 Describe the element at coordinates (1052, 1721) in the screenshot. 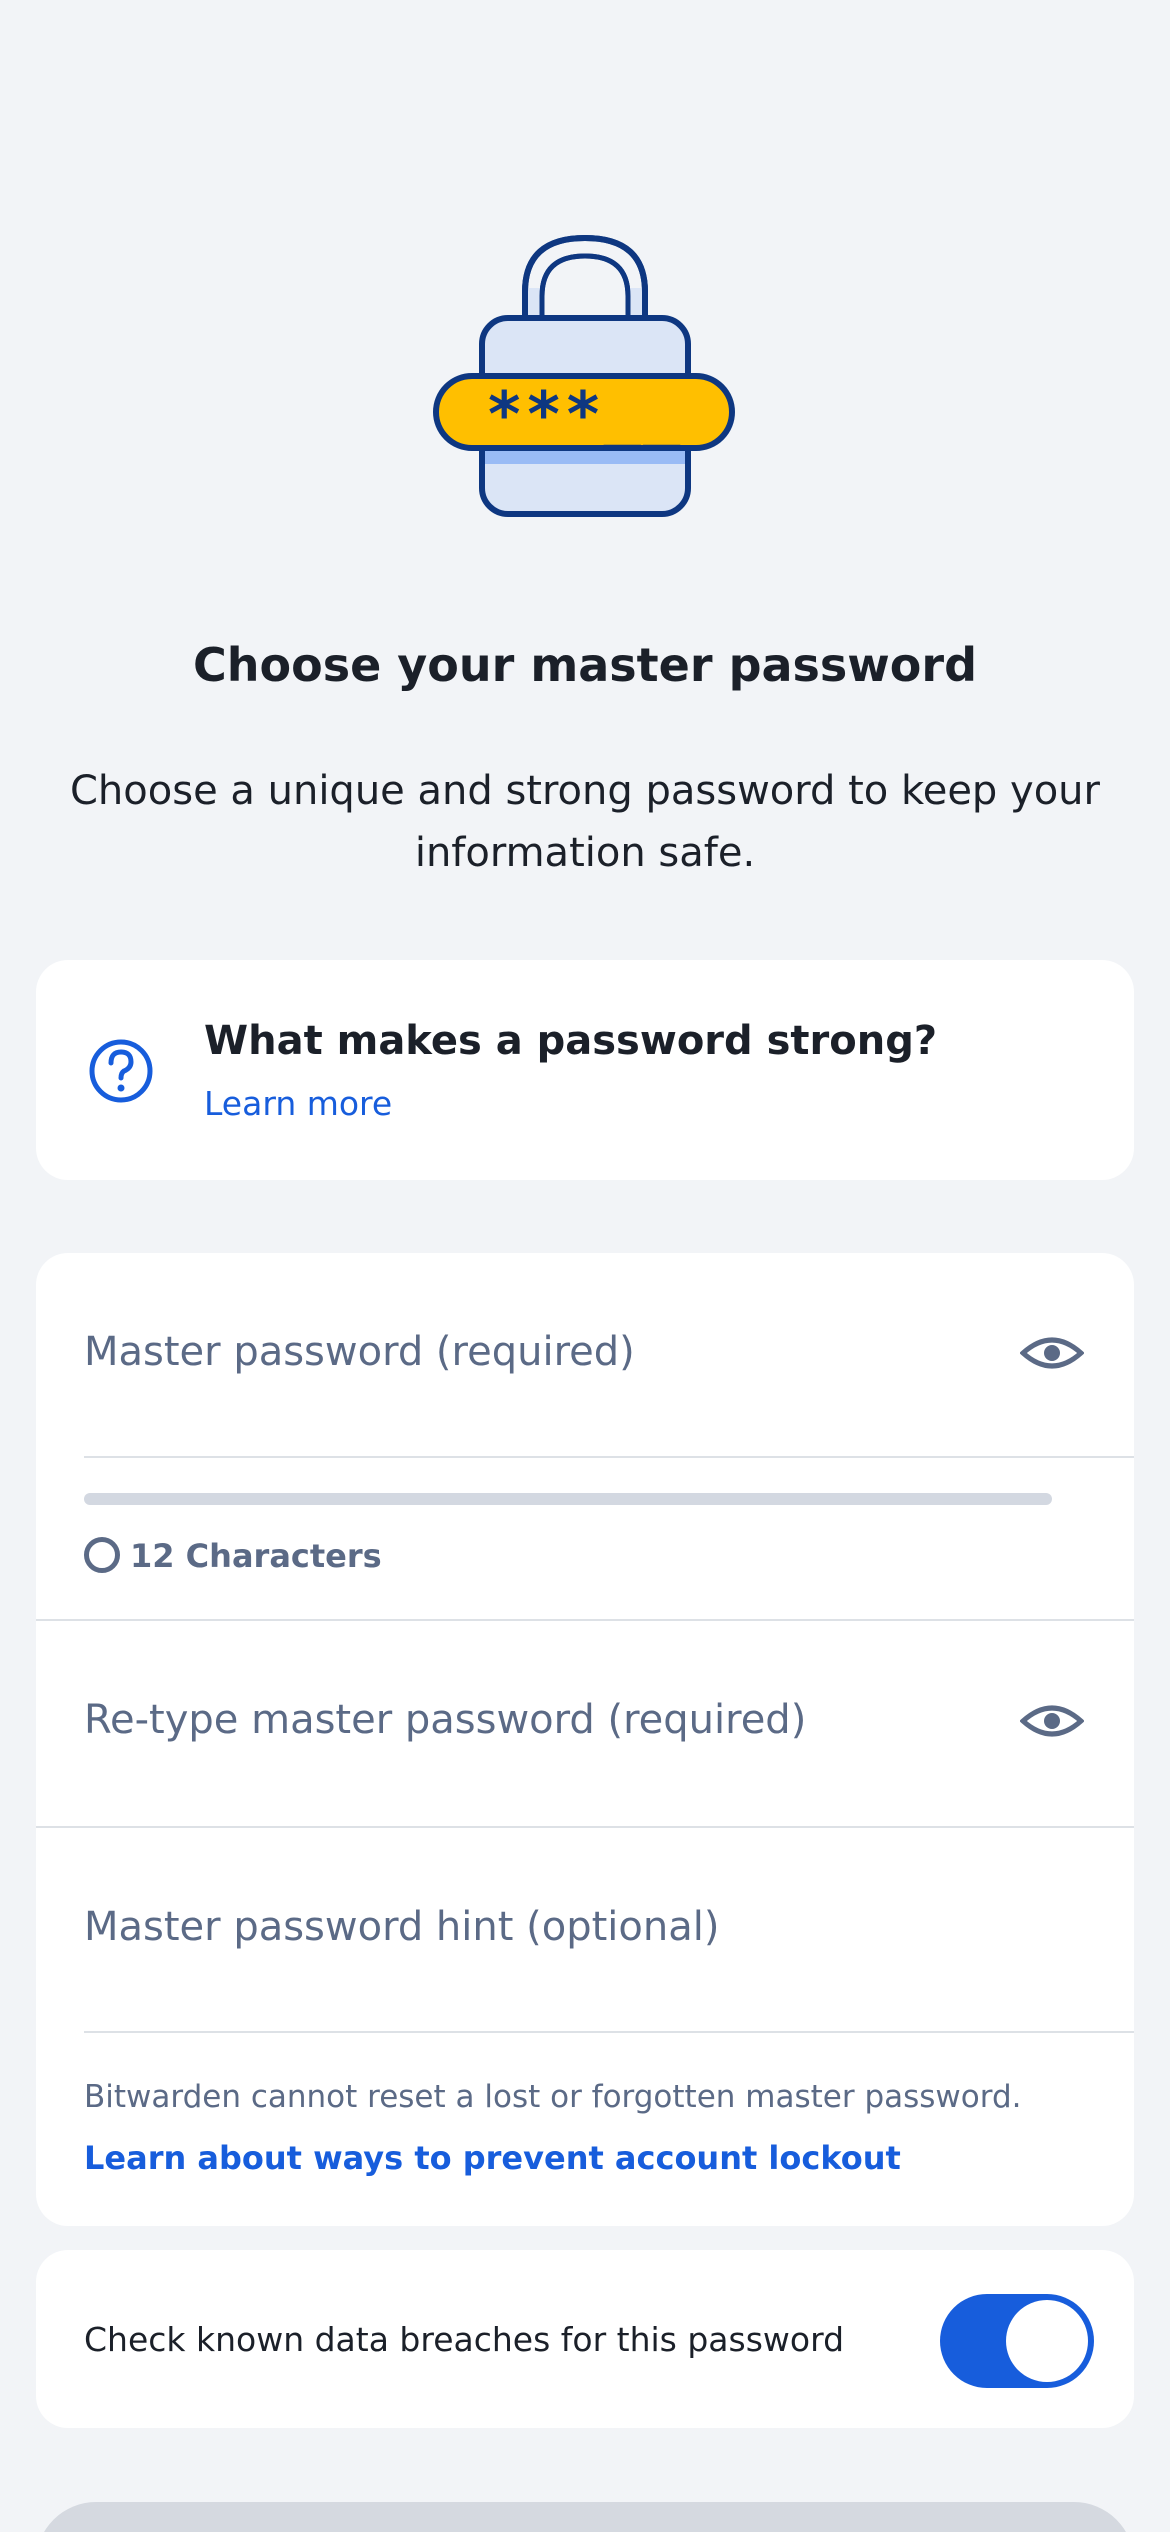

I see `show-retype-password-eye-icon` at that location.